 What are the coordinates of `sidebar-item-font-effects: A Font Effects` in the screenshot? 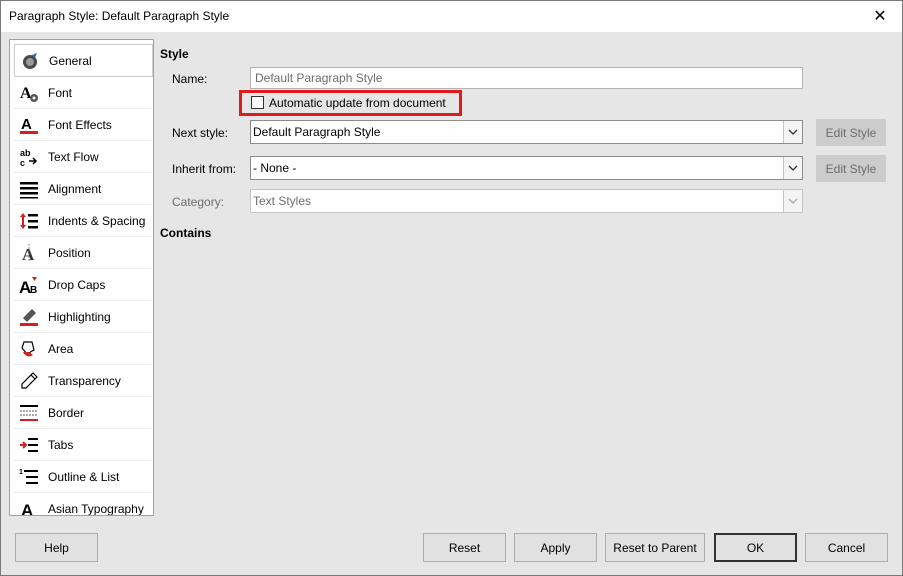 It's located at (82, 125).